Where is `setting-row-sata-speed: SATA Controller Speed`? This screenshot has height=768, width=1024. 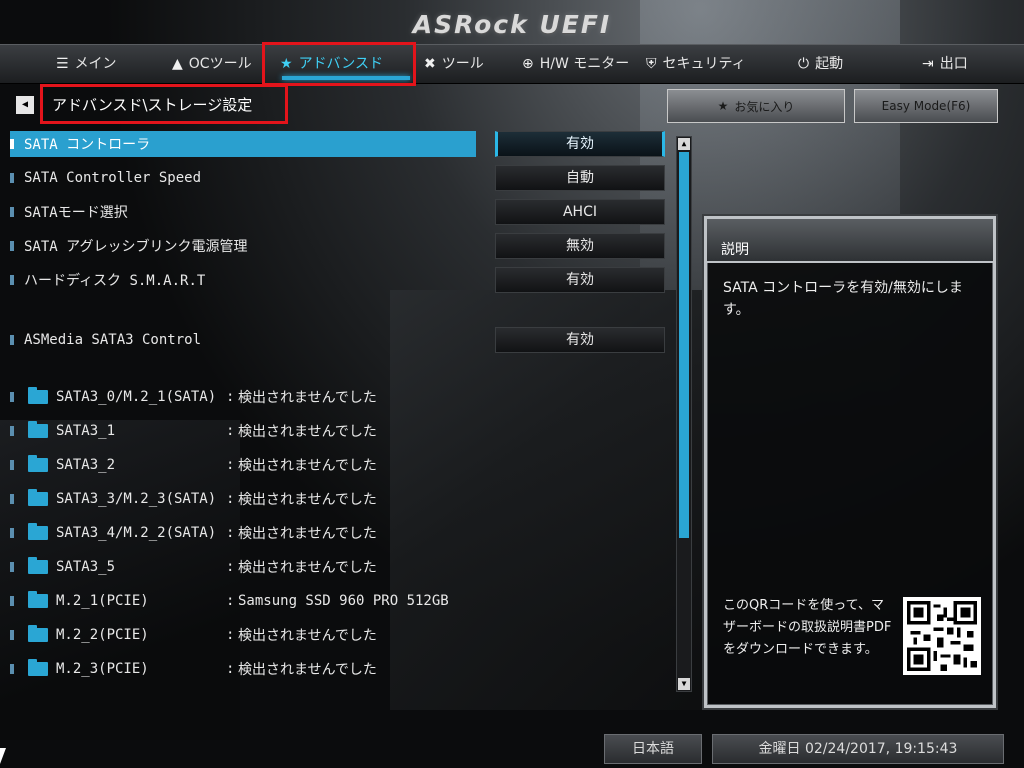 setting-row-sata-speed: SATA Controller Speed is located at coordinates (245, 178).